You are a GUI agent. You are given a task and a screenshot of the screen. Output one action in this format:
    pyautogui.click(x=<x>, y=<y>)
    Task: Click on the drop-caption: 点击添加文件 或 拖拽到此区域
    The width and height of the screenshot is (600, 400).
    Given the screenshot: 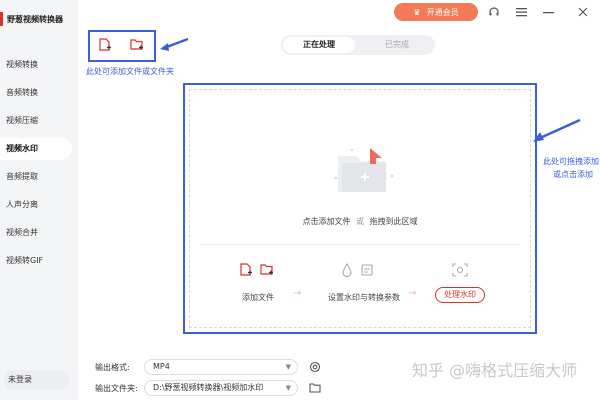 What is the action you would take?
    pyautogui.click(x=360, y=221)
    